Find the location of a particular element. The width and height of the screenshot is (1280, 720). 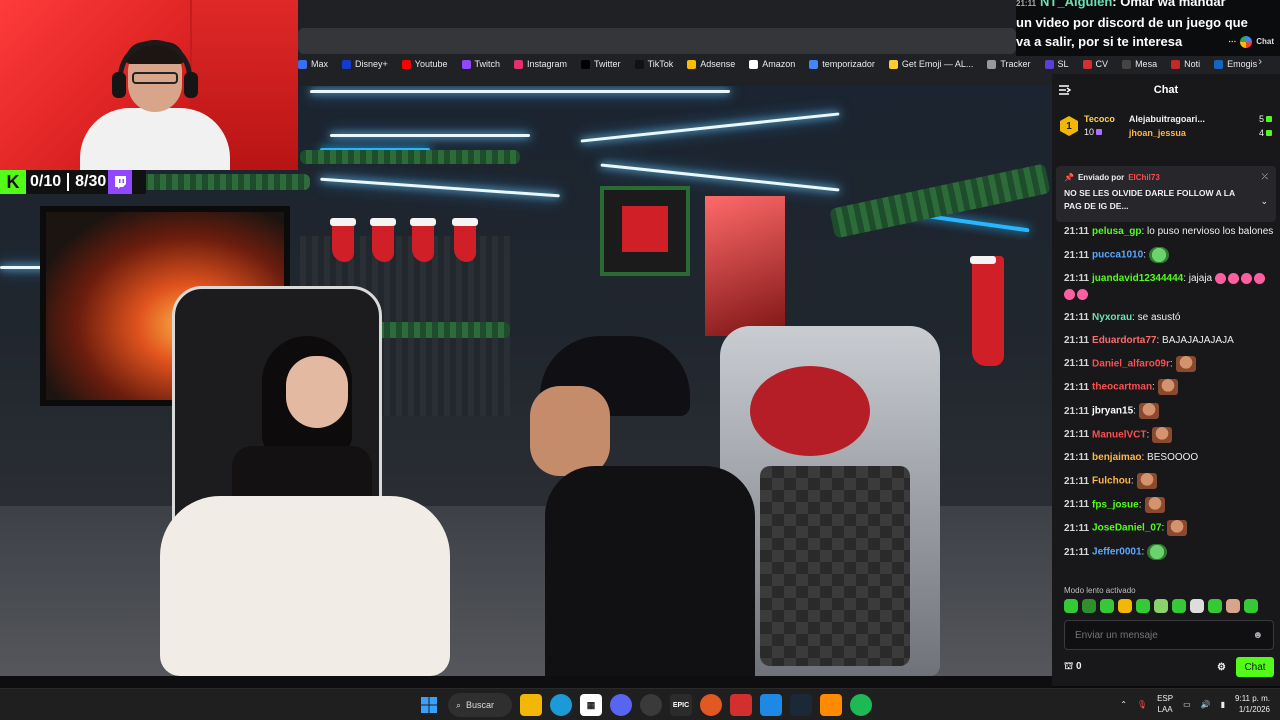

bookmark-item: TikTok is located at coordinates (653, 64).